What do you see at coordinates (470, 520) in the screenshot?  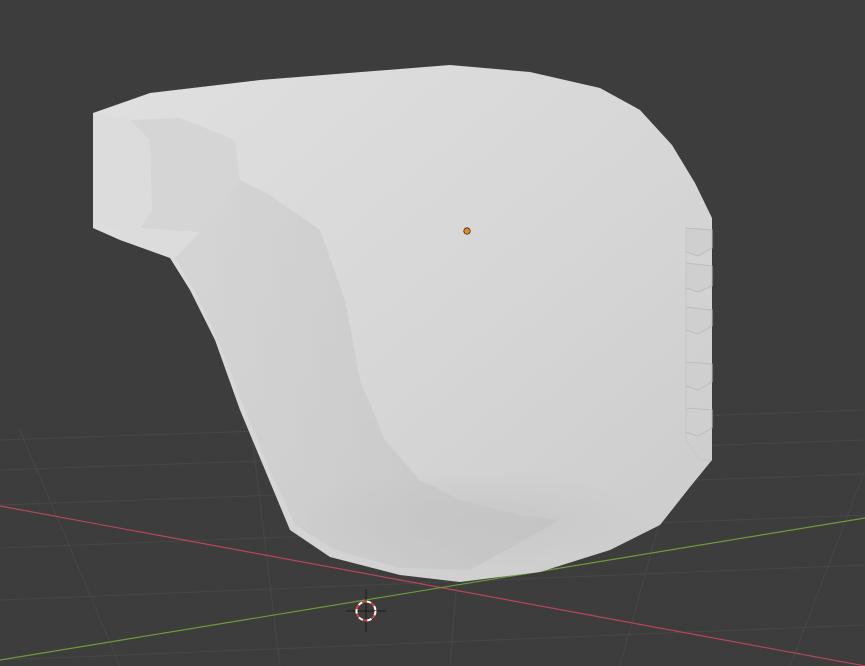 I see `object-lower-shade` at bounding box center [470, 520].